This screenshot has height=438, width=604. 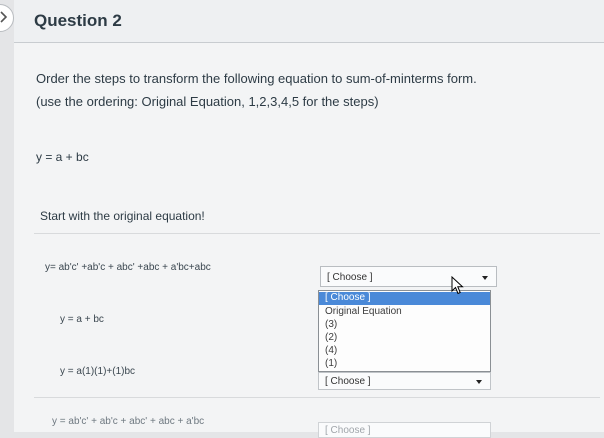 I want to click on match-row-label: y= ab'c' +ab'c + abc' +abc + a'bc+abc, so click(x=128, y=267).